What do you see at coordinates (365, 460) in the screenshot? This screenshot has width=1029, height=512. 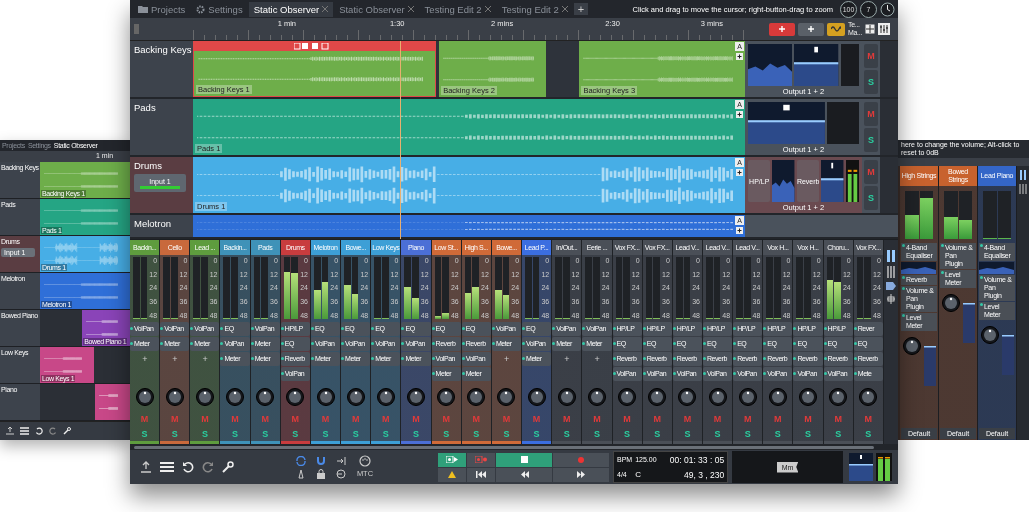 I see `midi-icon` at bounding box center [365, 460].